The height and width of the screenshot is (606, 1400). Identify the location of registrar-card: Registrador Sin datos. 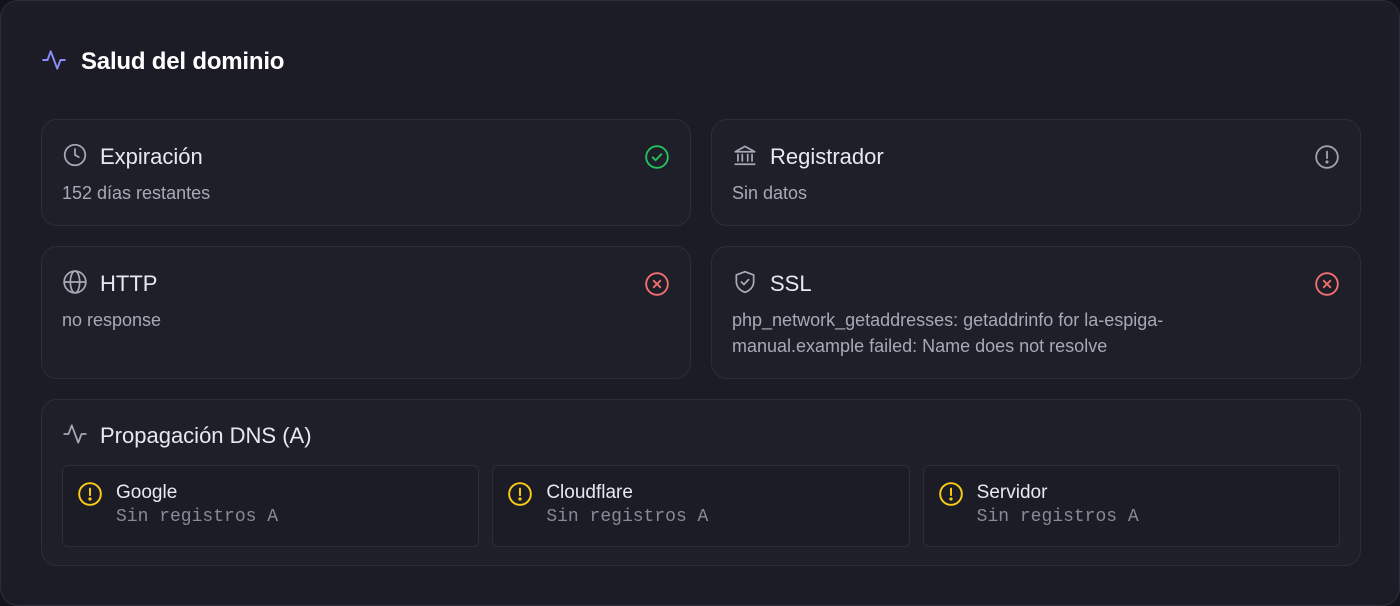
(1036, 172).